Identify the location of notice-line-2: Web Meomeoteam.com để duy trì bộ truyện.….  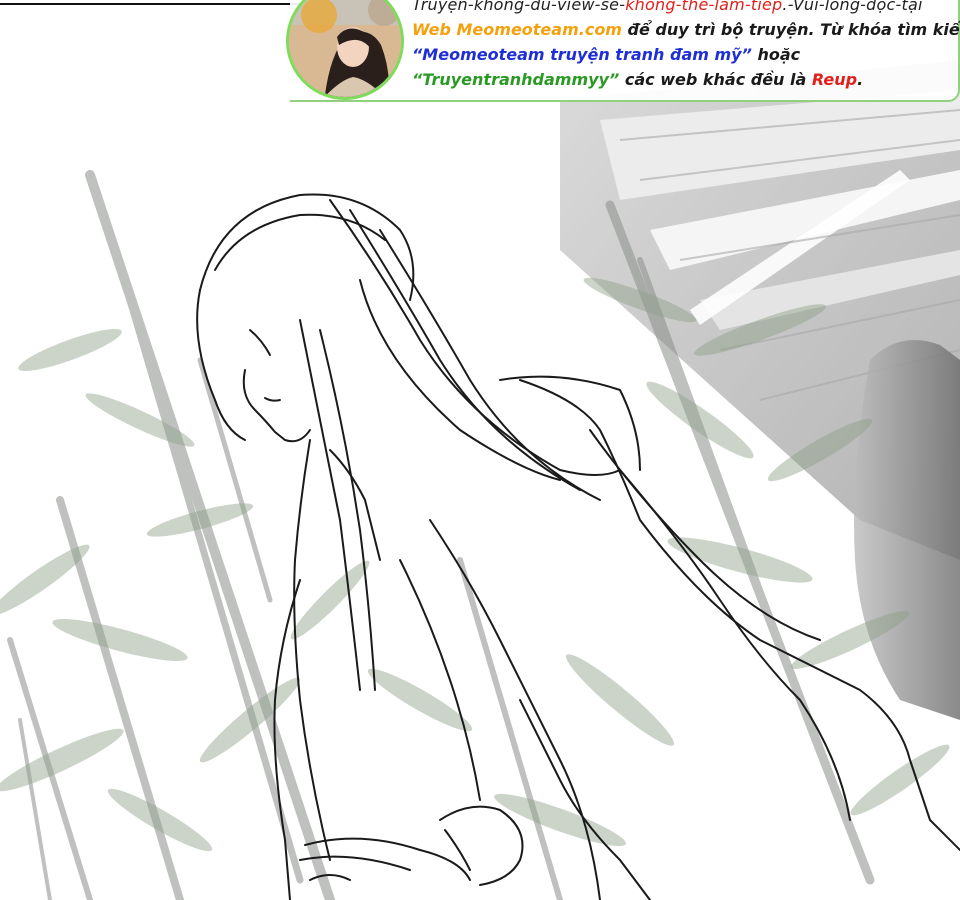
(686, 29).